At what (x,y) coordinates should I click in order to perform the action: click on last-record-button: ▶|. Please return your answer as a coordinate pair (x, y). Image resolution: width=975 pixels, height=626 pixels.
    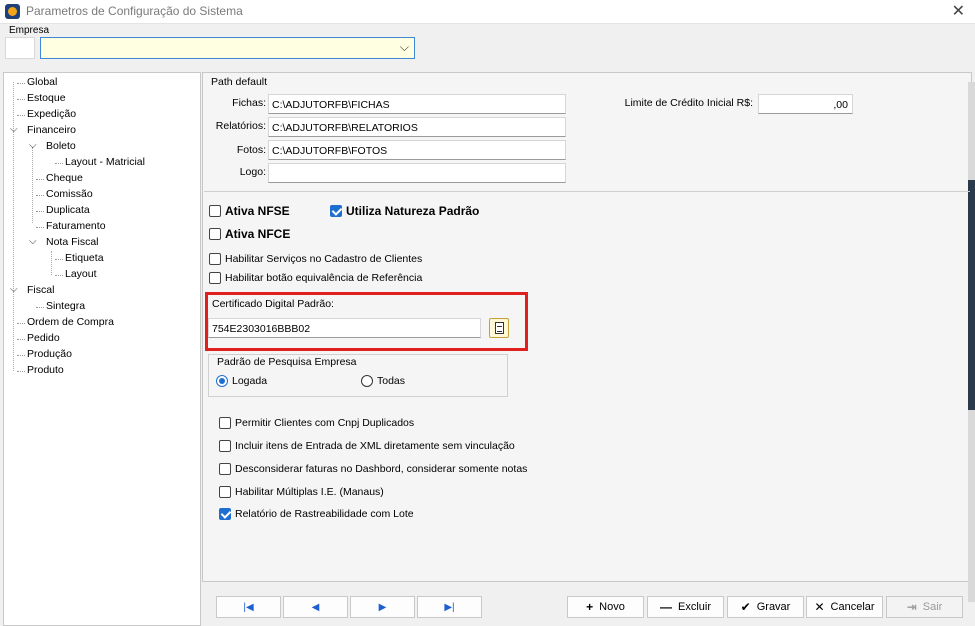
    Looking at the image, I should click on (449, 607).